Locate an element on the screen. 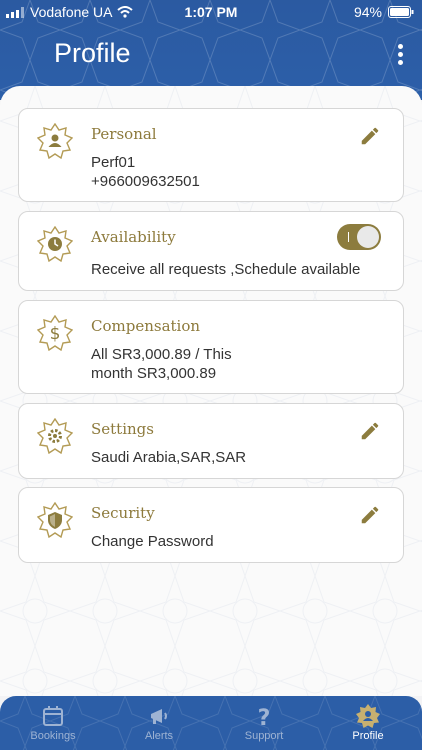 The height and width of the screenshot is (750, 422). security-text: Change Password is located at coordinates (152, 541).